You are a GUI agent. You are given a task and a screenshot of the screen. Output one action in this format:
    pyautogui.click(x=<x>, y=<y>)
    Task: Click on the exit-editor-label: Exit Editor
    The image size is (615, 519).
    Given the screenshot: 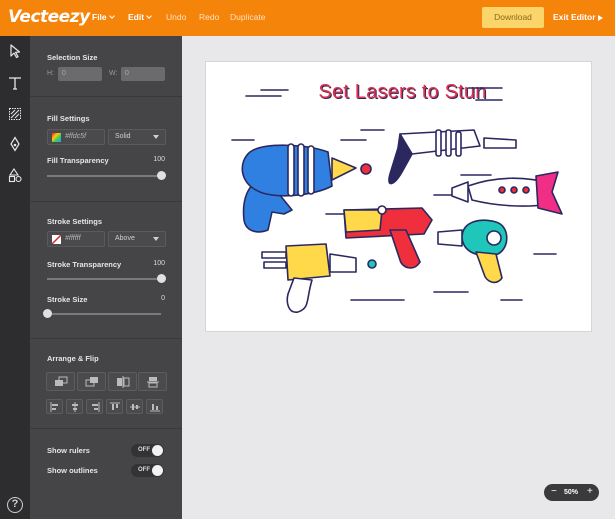 What is the action you would take?
    pyautogui.click(x=574, y=17)
    